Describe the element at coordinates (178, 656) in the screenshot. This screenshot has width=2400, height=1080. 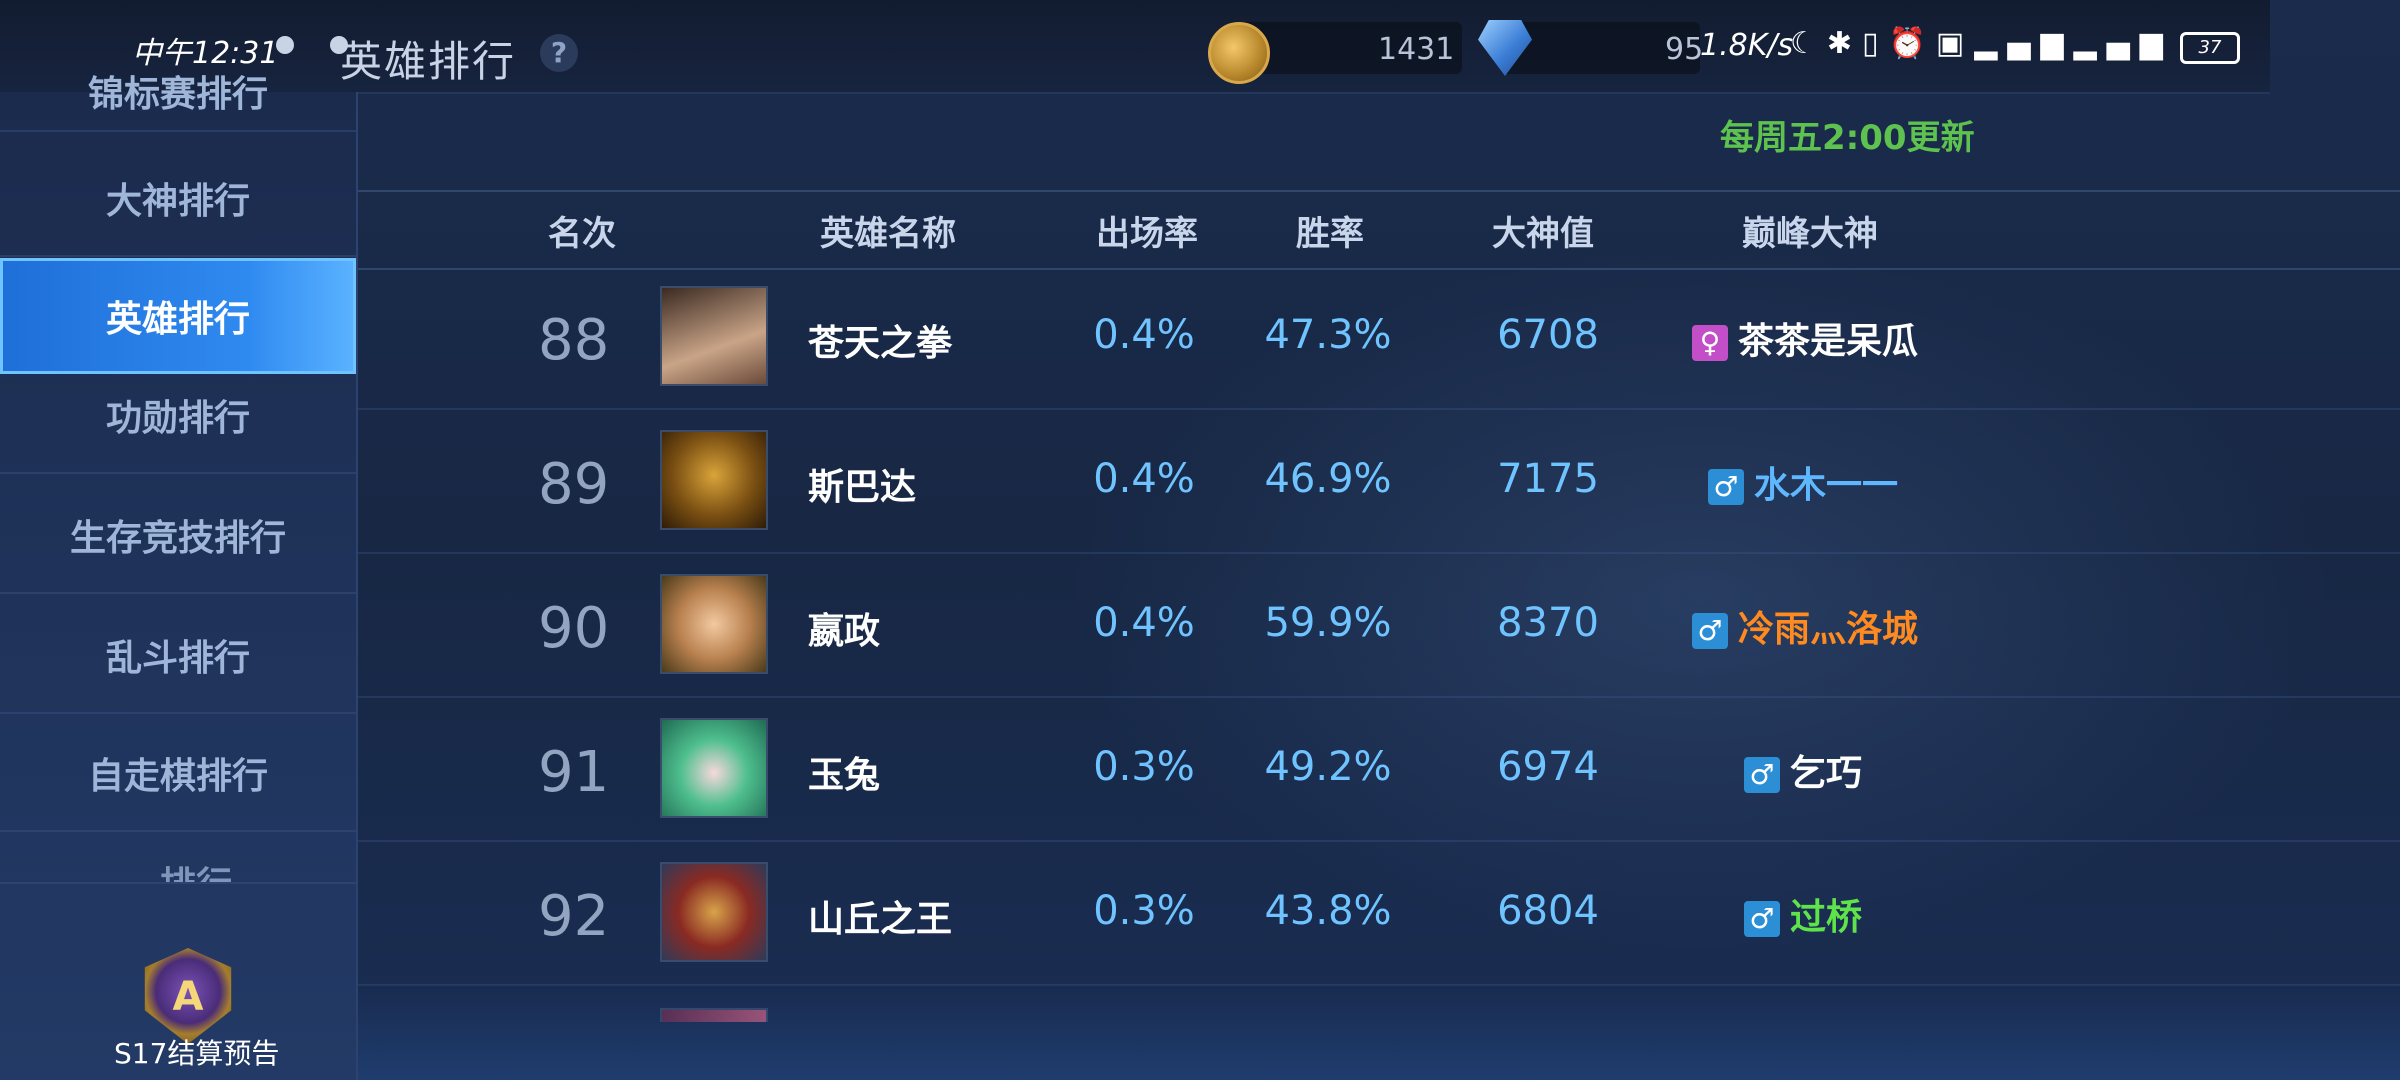
I see `sidebar-item-brawl: 乱斗排行` at that location.